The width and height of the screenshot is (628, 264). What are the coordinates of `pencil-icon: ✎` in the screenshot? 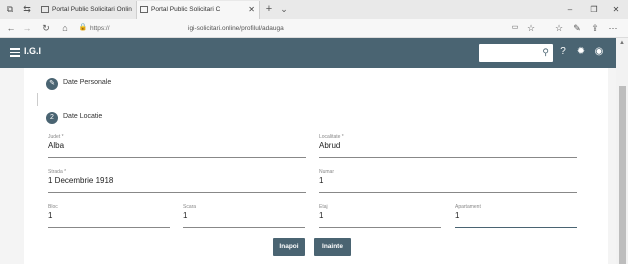 It's located at (52, 84).